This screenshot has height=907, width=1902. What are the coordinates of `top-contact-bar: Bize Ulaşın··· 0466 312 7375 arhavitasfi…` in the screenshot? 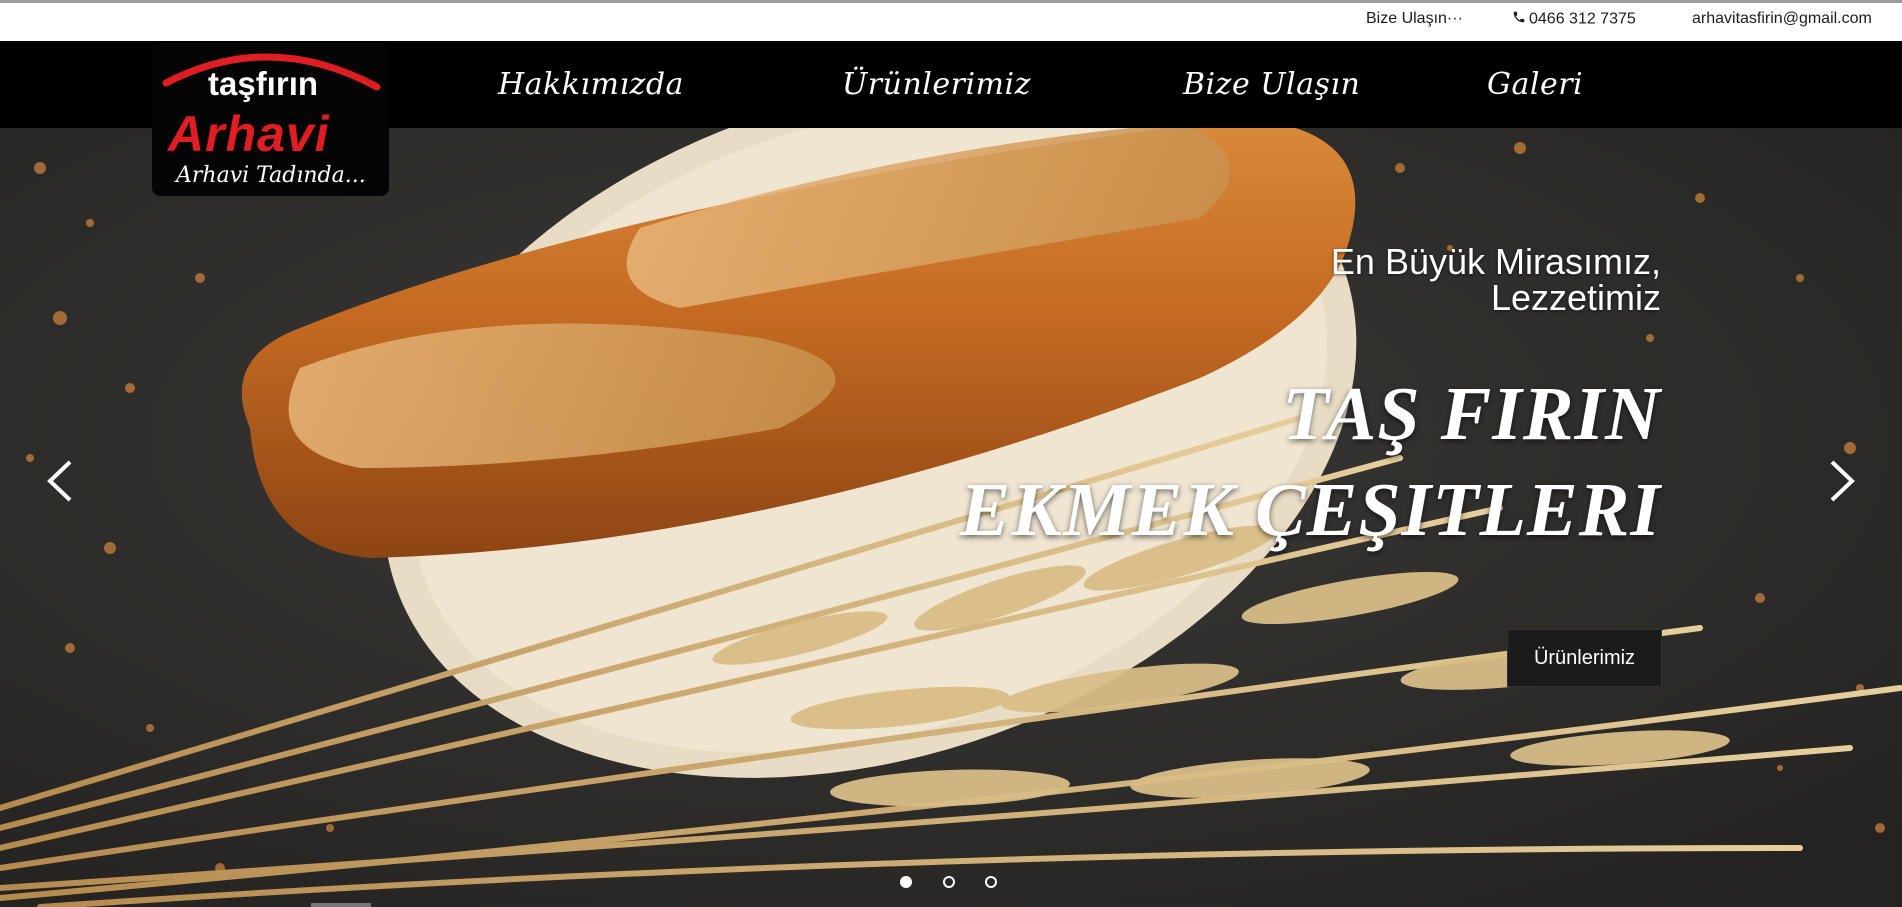 It's located at (951, 20).